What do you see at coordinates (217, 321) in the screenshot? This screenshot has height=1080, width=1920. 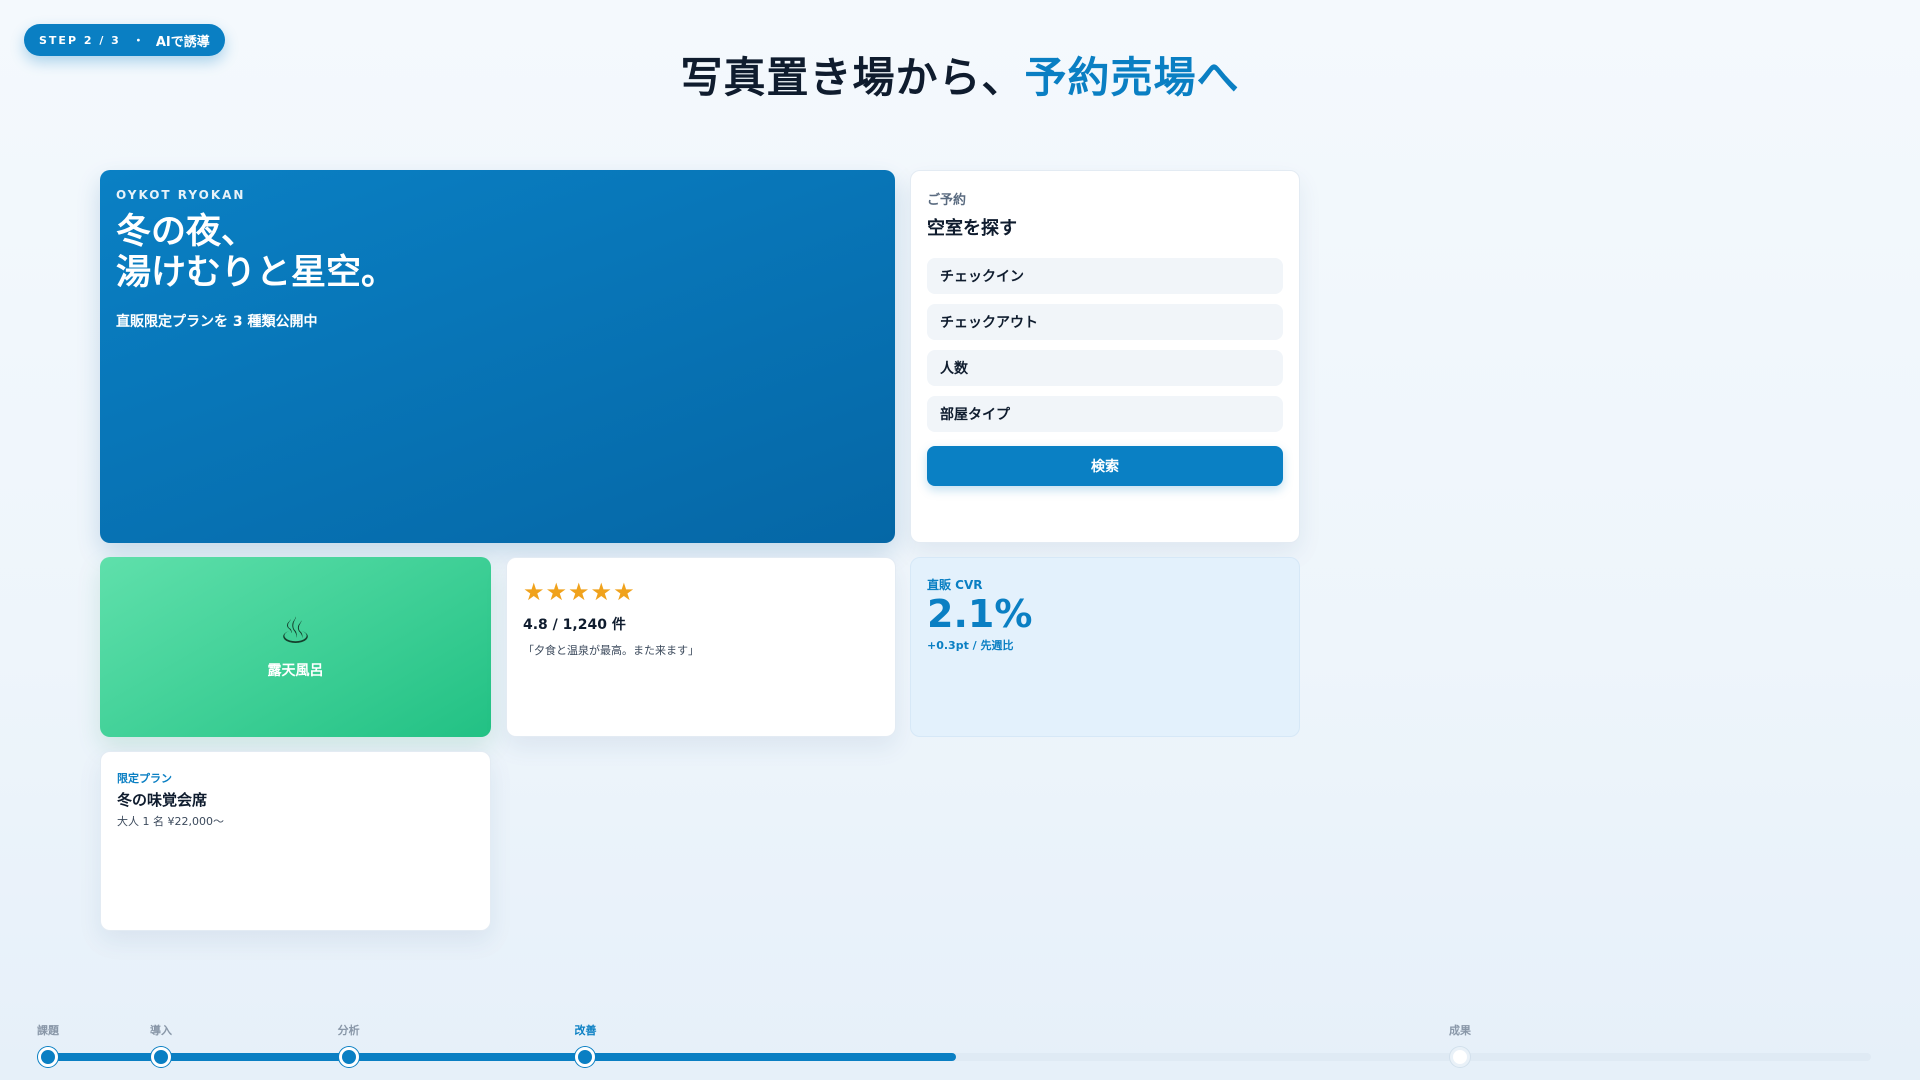 I see `hero-subtitle: 直販限定プランを 3 種類公開中` at bounding box center [217, 321].